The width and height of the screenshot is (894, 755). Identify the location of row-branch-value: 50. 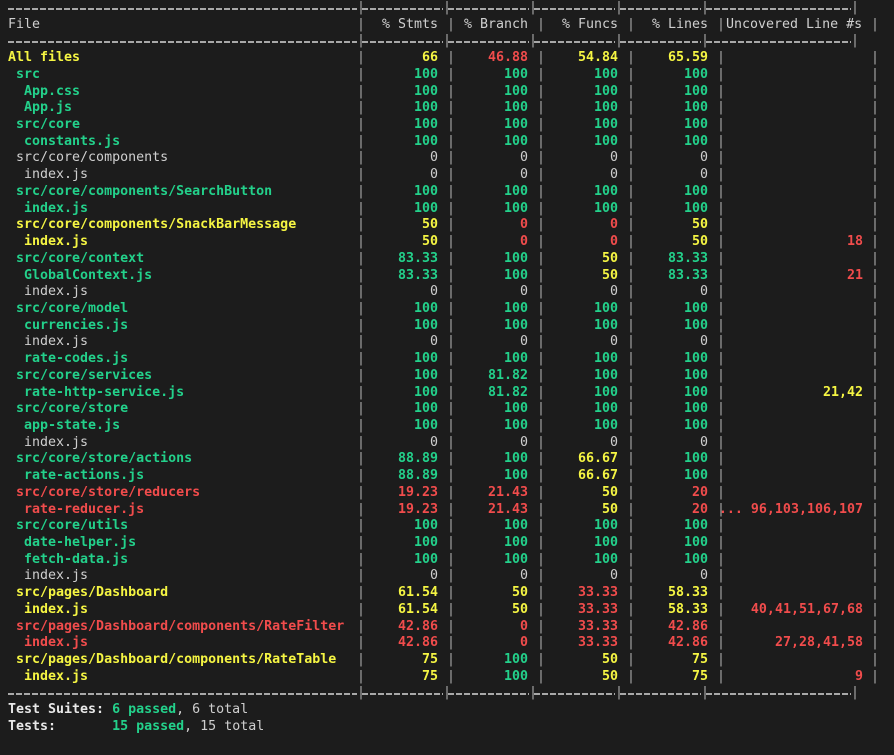
(519, 609).